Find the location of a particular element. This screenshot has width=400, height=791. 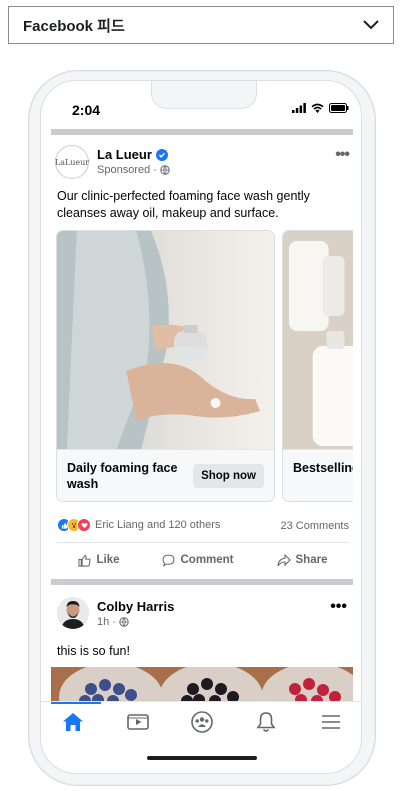

love-reaction-icon is located at coordinates (84, 525).